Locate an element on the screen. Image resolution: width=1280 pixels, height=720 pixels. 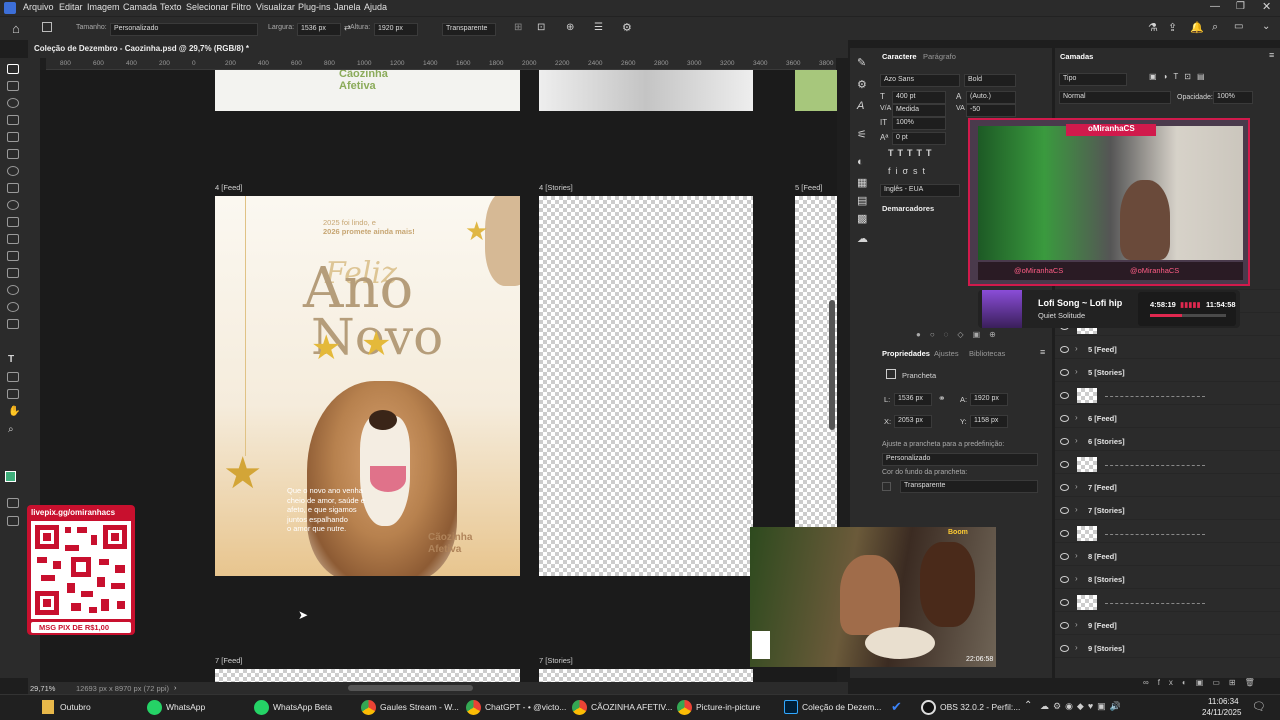
path-actions: ●○◌◇▣⊕ is located at coordinates (960, 334).